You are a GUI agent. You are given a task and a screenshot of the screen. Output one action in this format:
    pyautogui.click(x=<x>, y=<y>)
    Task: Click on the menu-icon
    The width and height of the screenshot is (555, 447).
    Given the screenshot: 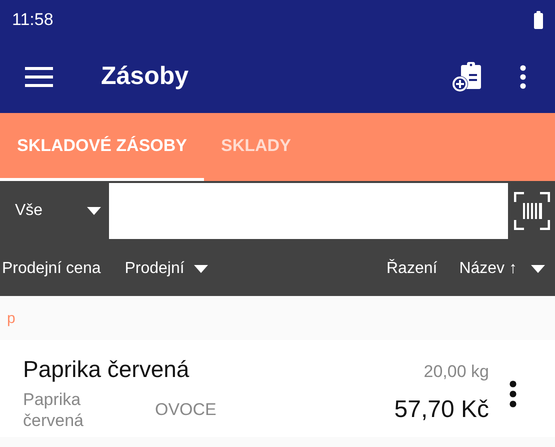 What is the action you would take?
    pyautogui.click(x=39, y=76)
    